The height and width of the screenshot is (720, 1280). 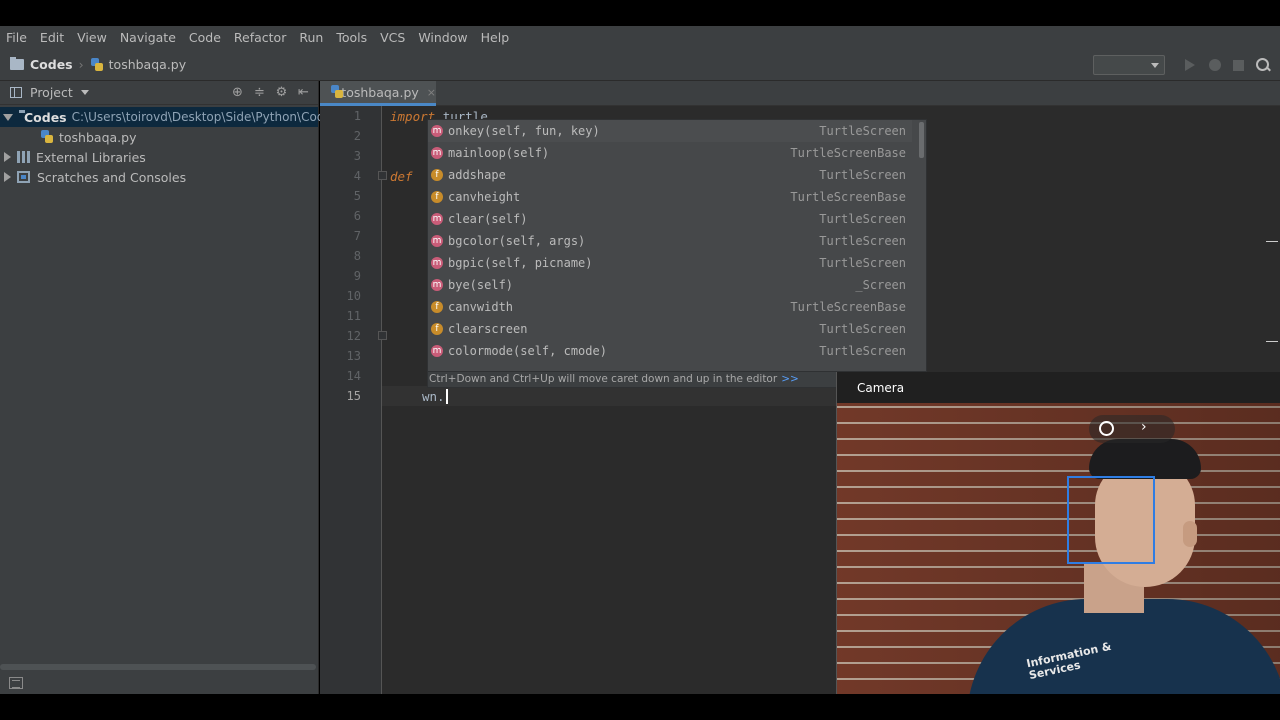 What do you see at coordinates (357, 116) in the screenshot?
I see `line-number: 1` at bounding box center [357, 116].